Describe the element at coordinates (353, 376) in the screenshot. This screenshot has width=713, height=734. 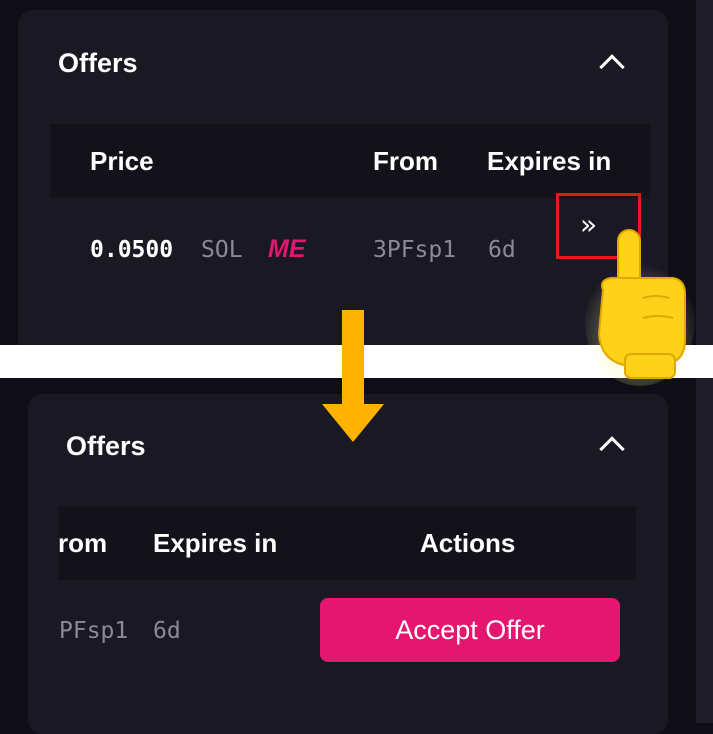
I see `down-arrow-icon` at that location.